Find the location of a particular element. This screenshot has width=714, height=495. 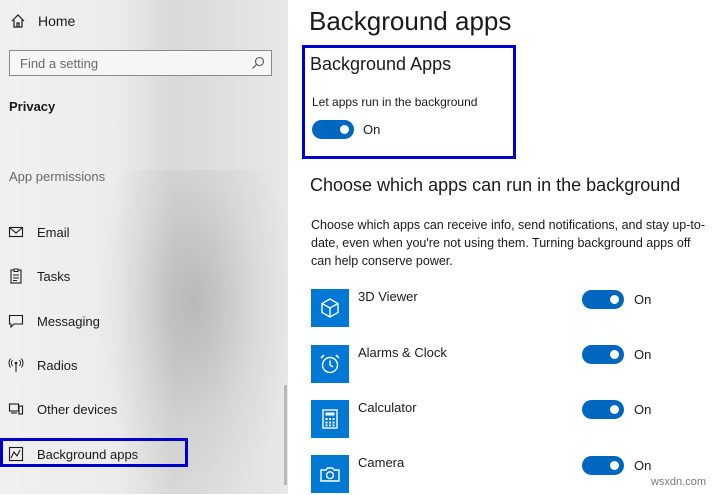

watermark: wsxdn.com is located at coordinates (678, 482).